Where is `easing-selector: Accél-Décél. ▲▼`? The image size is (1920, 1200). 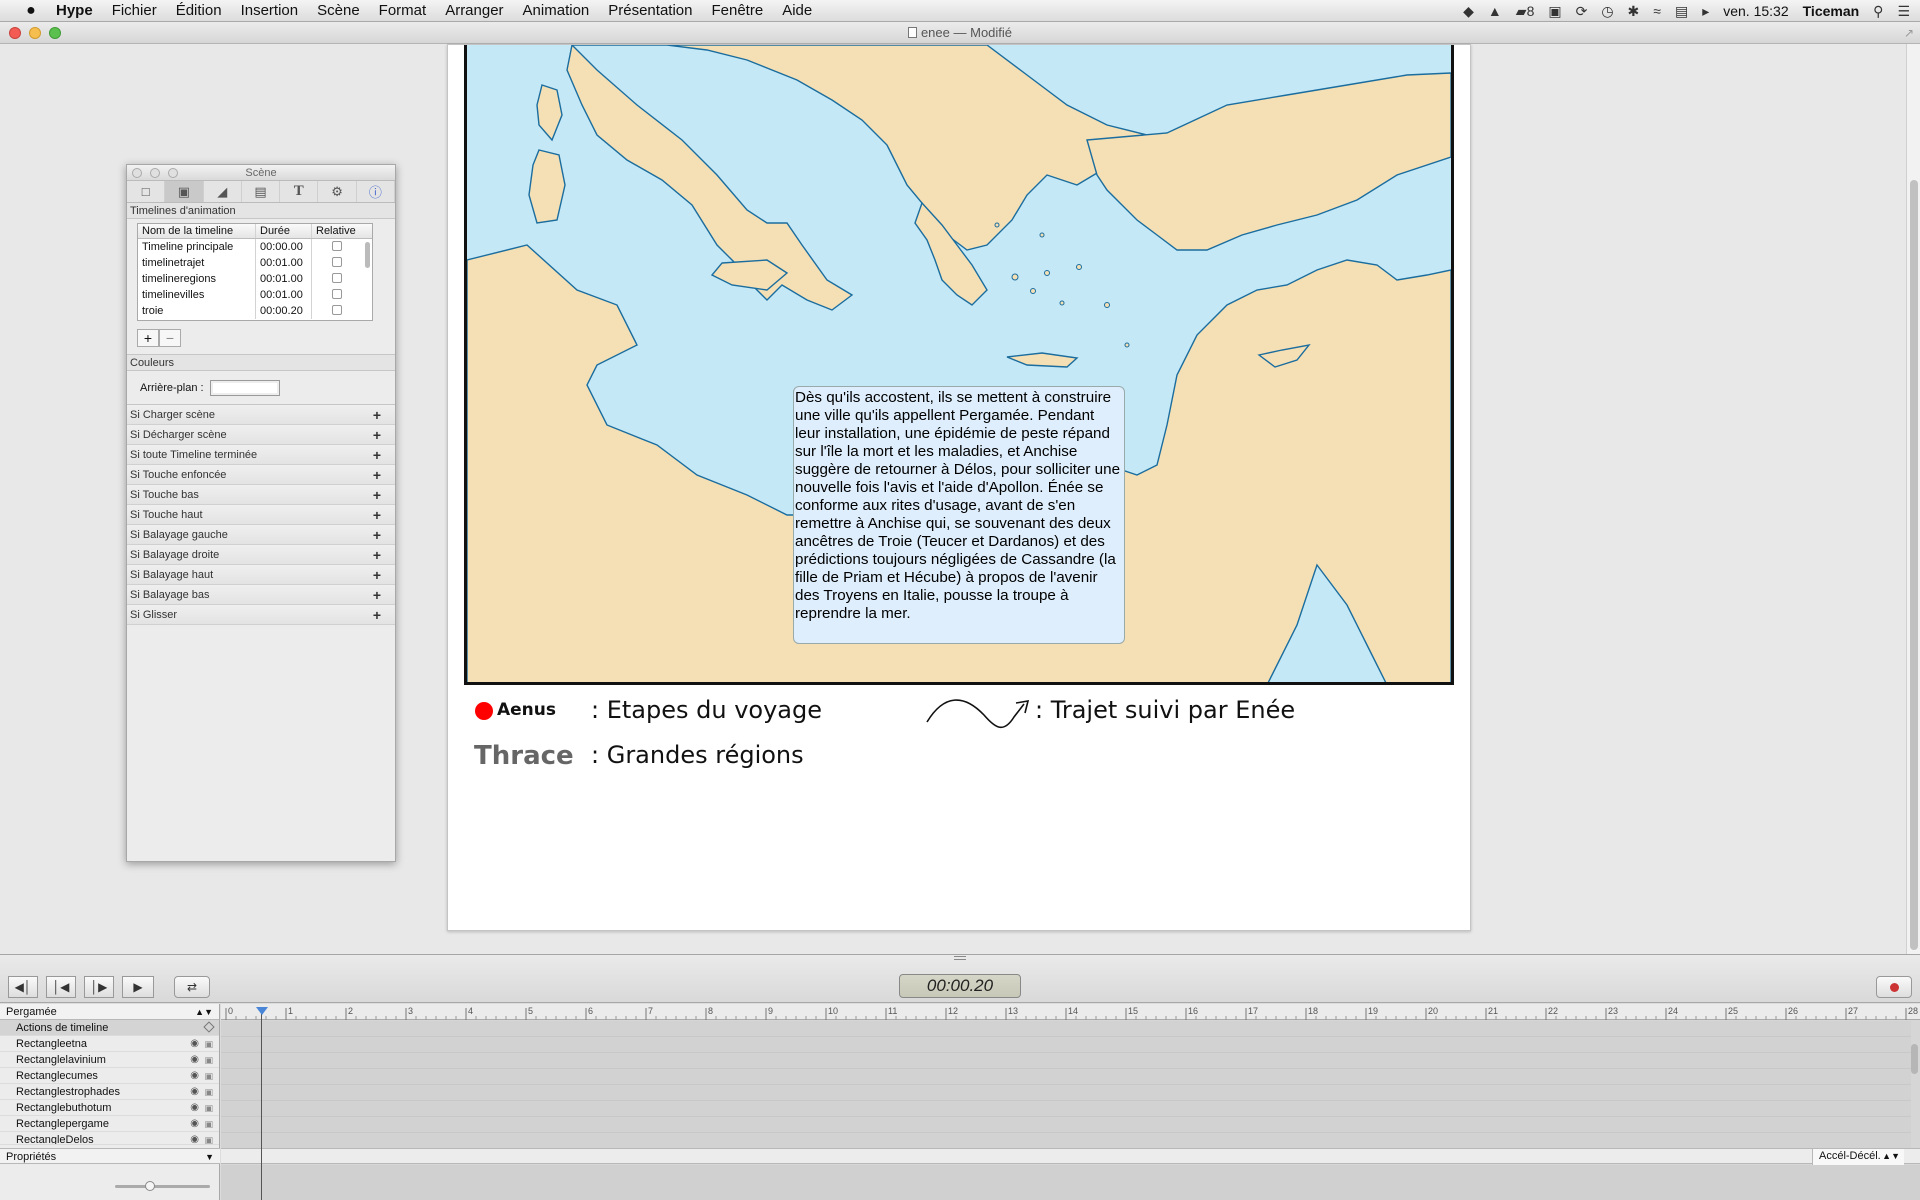
easing-selector: Accél-Décél. ▲▼ is located at coordinates (1858, 1157).